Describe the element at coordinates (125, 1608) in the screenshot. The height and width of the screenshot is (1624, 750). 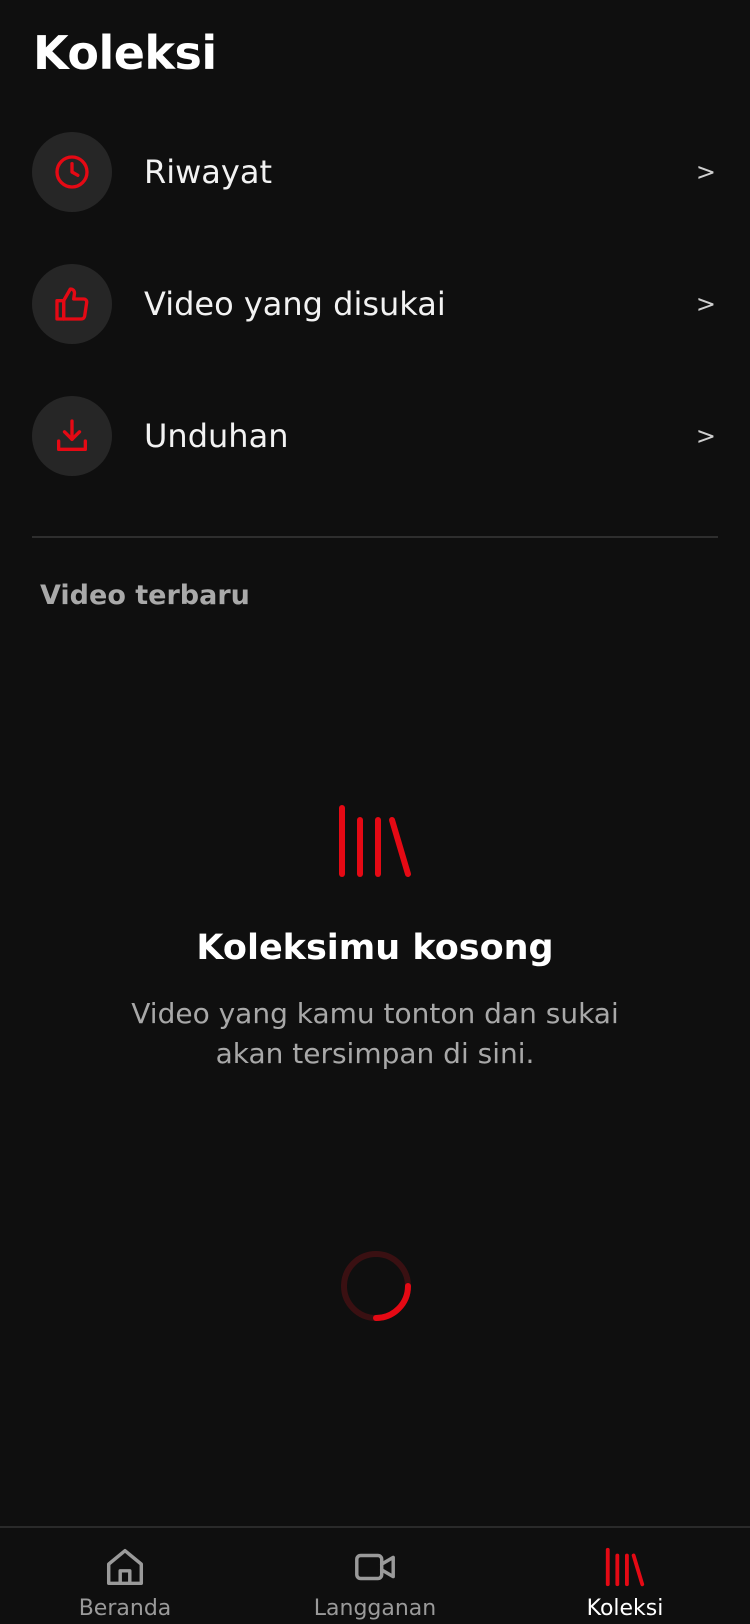
I see `nav-label: Beranda` at that location.